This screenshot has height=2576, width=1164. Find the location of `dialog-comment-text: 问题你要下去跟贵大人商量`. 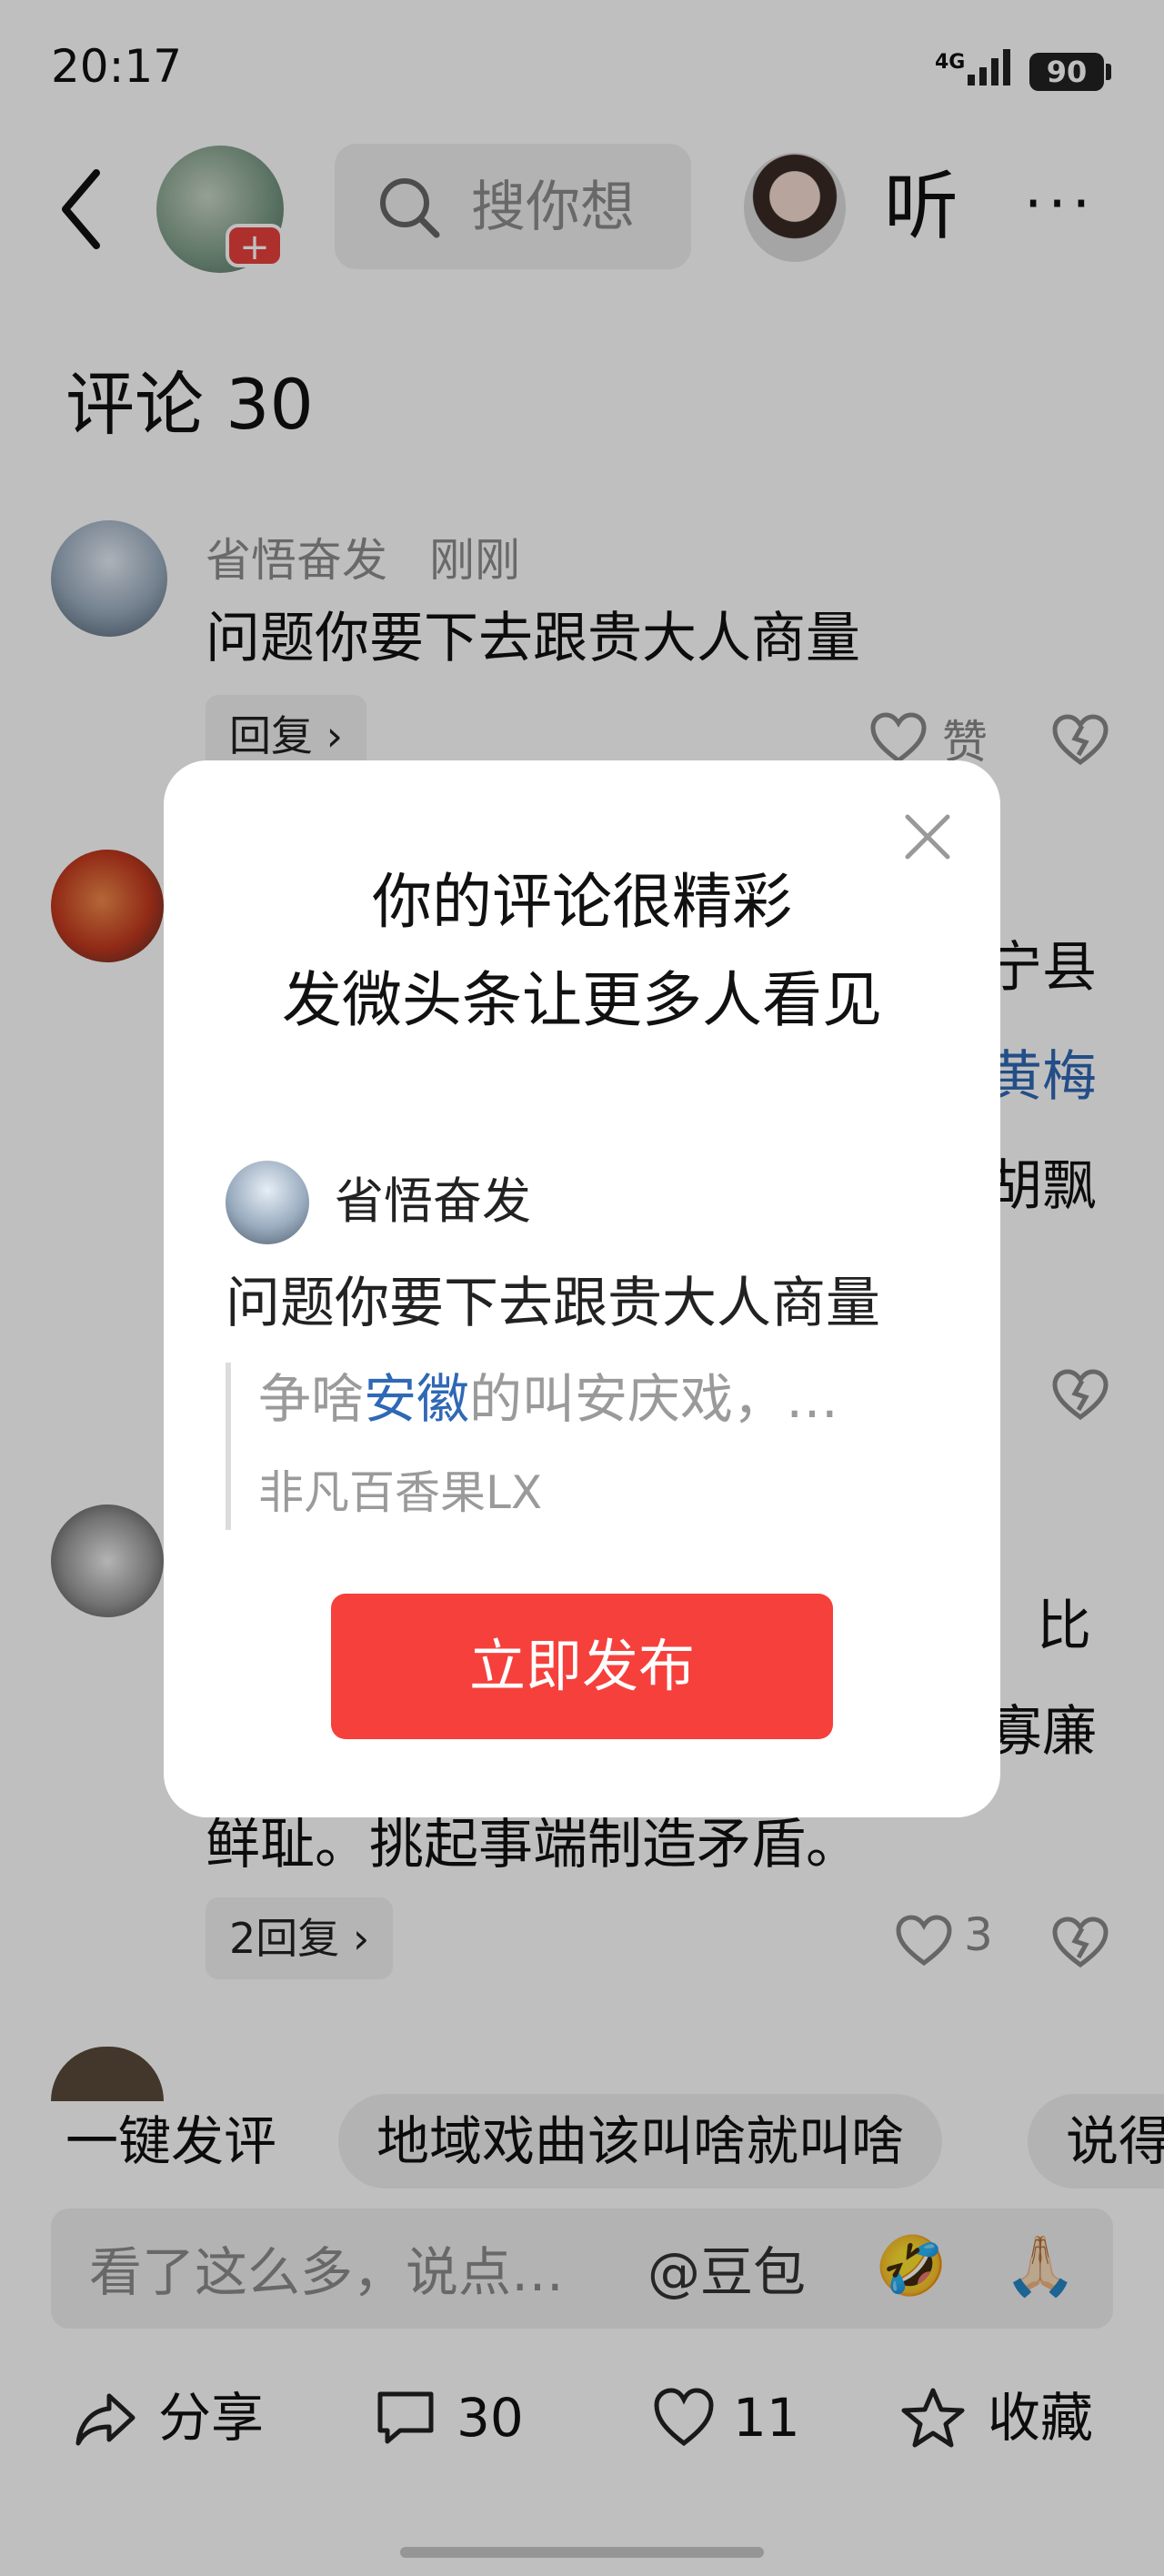

dialog-comment-text: 问题你要下去跟贵大人商量 is located at coordinates (553, 1303).